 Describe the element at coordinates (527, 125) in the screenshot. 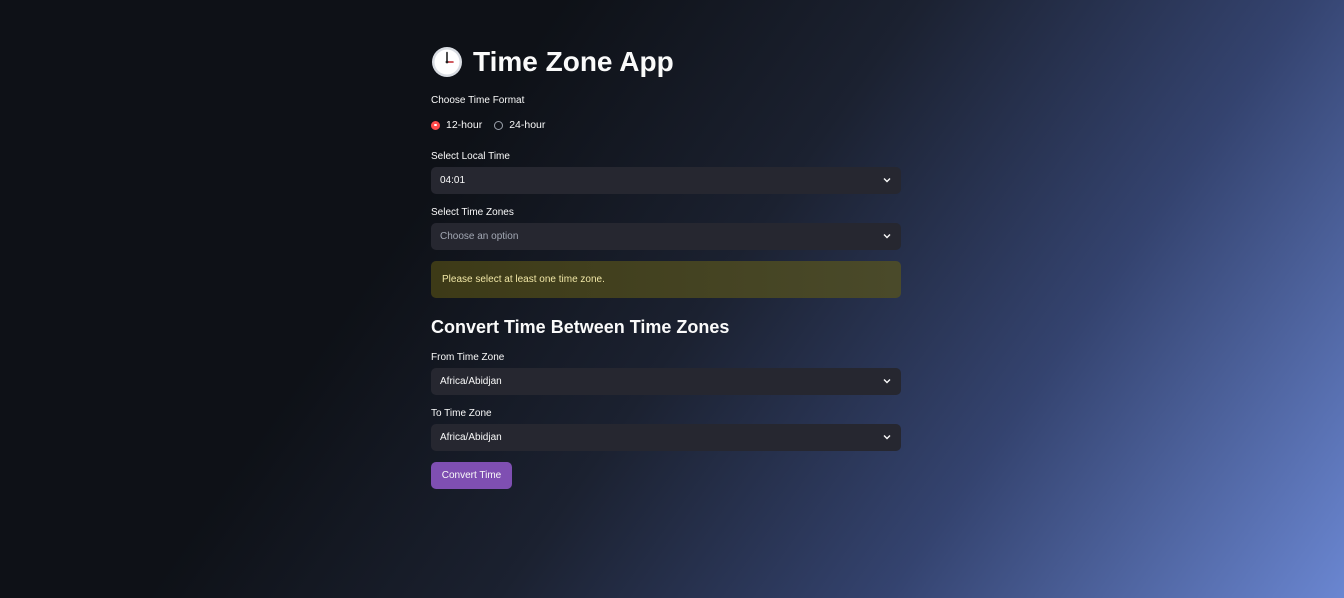

I see `radio-24-hour-label: 24-hour` at that location.